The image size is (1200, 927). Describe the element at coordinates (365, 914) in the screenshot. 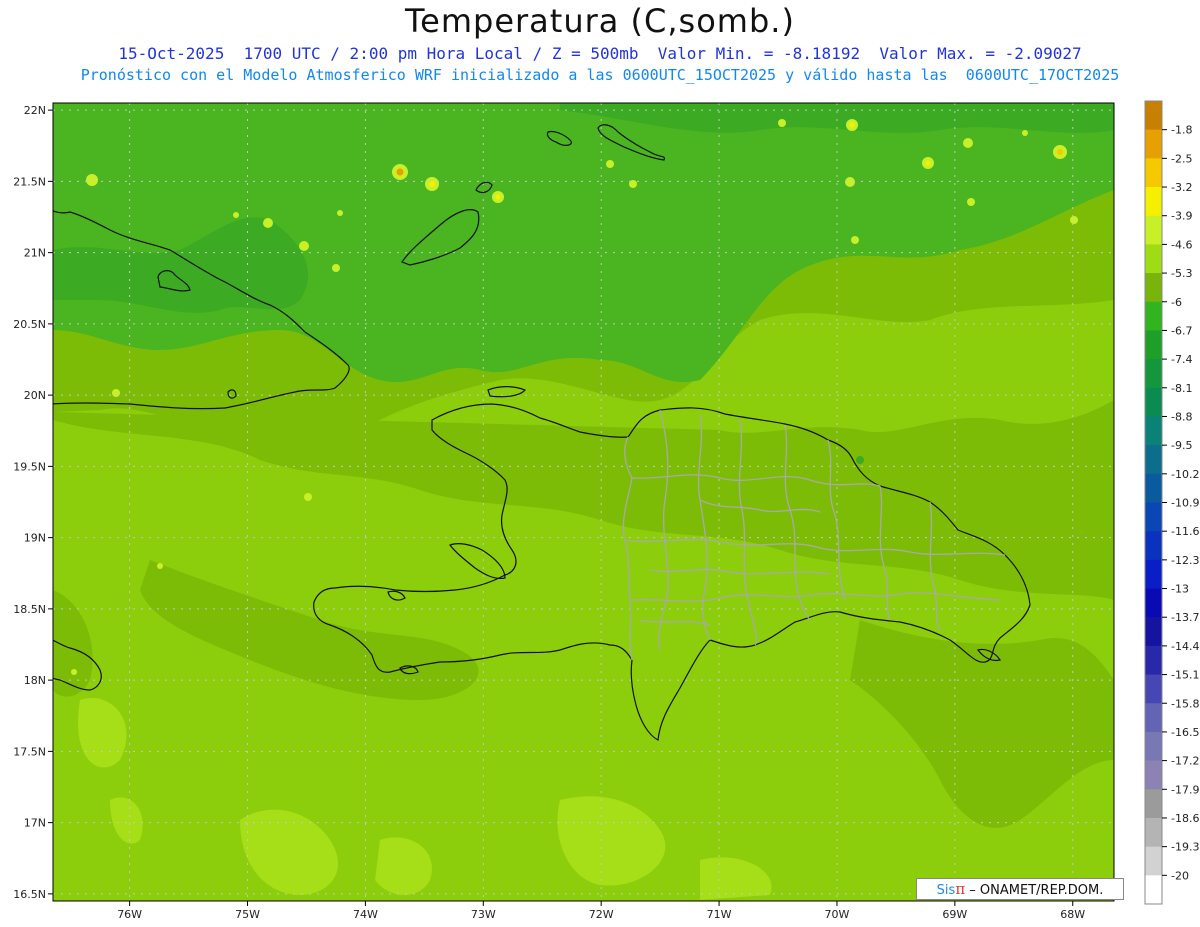

I see `lon-tick-label: 74W` at that location.